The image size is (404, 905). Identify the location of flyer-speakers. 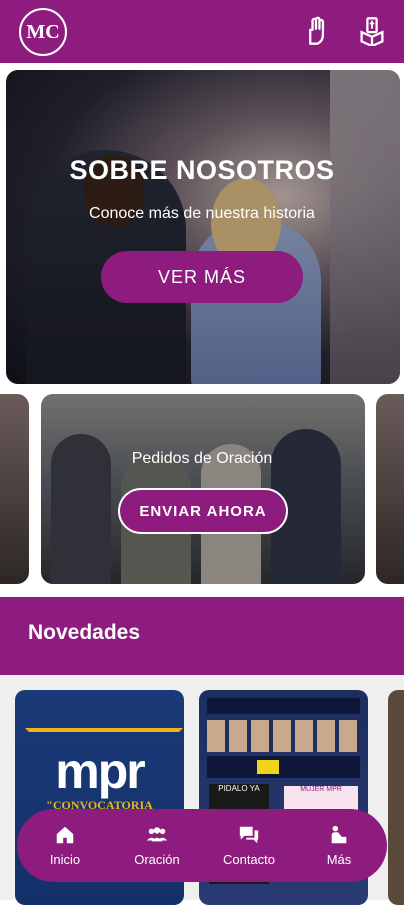
(283, 736).